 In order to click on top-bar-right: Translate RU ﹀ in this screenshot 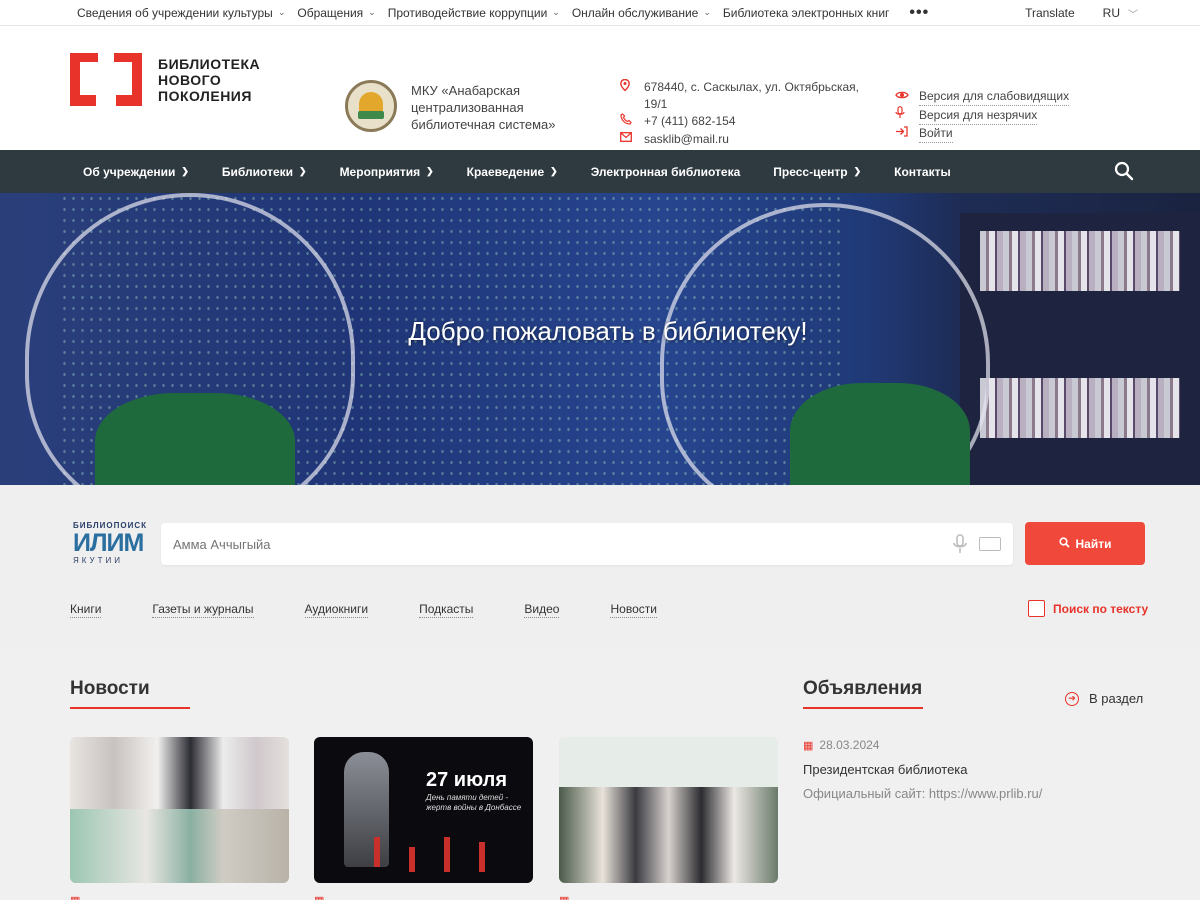, I will do `click(1081, 13)`.